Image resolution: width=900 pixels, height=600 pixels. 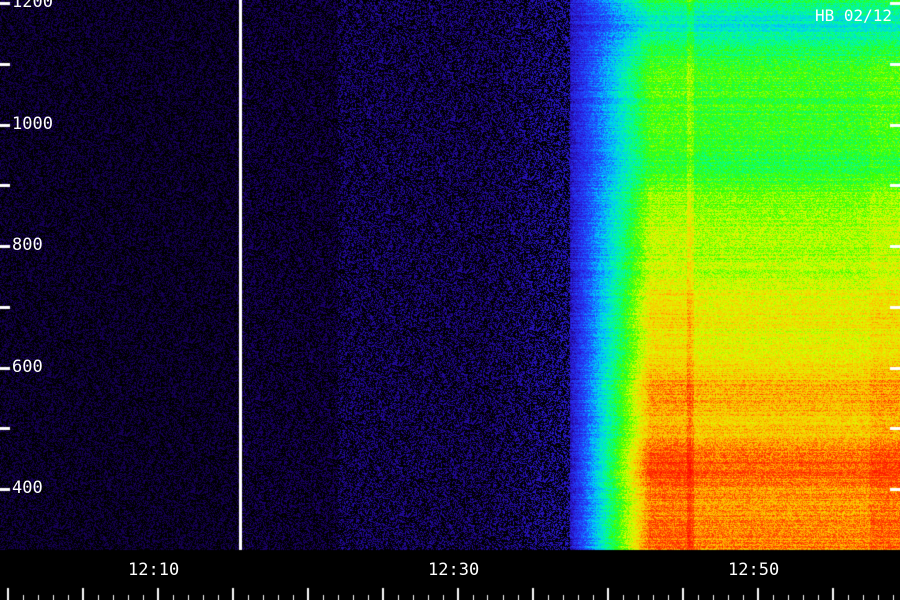 I want to click on x-tick-label: 12:50, so click(x=754, y=570).